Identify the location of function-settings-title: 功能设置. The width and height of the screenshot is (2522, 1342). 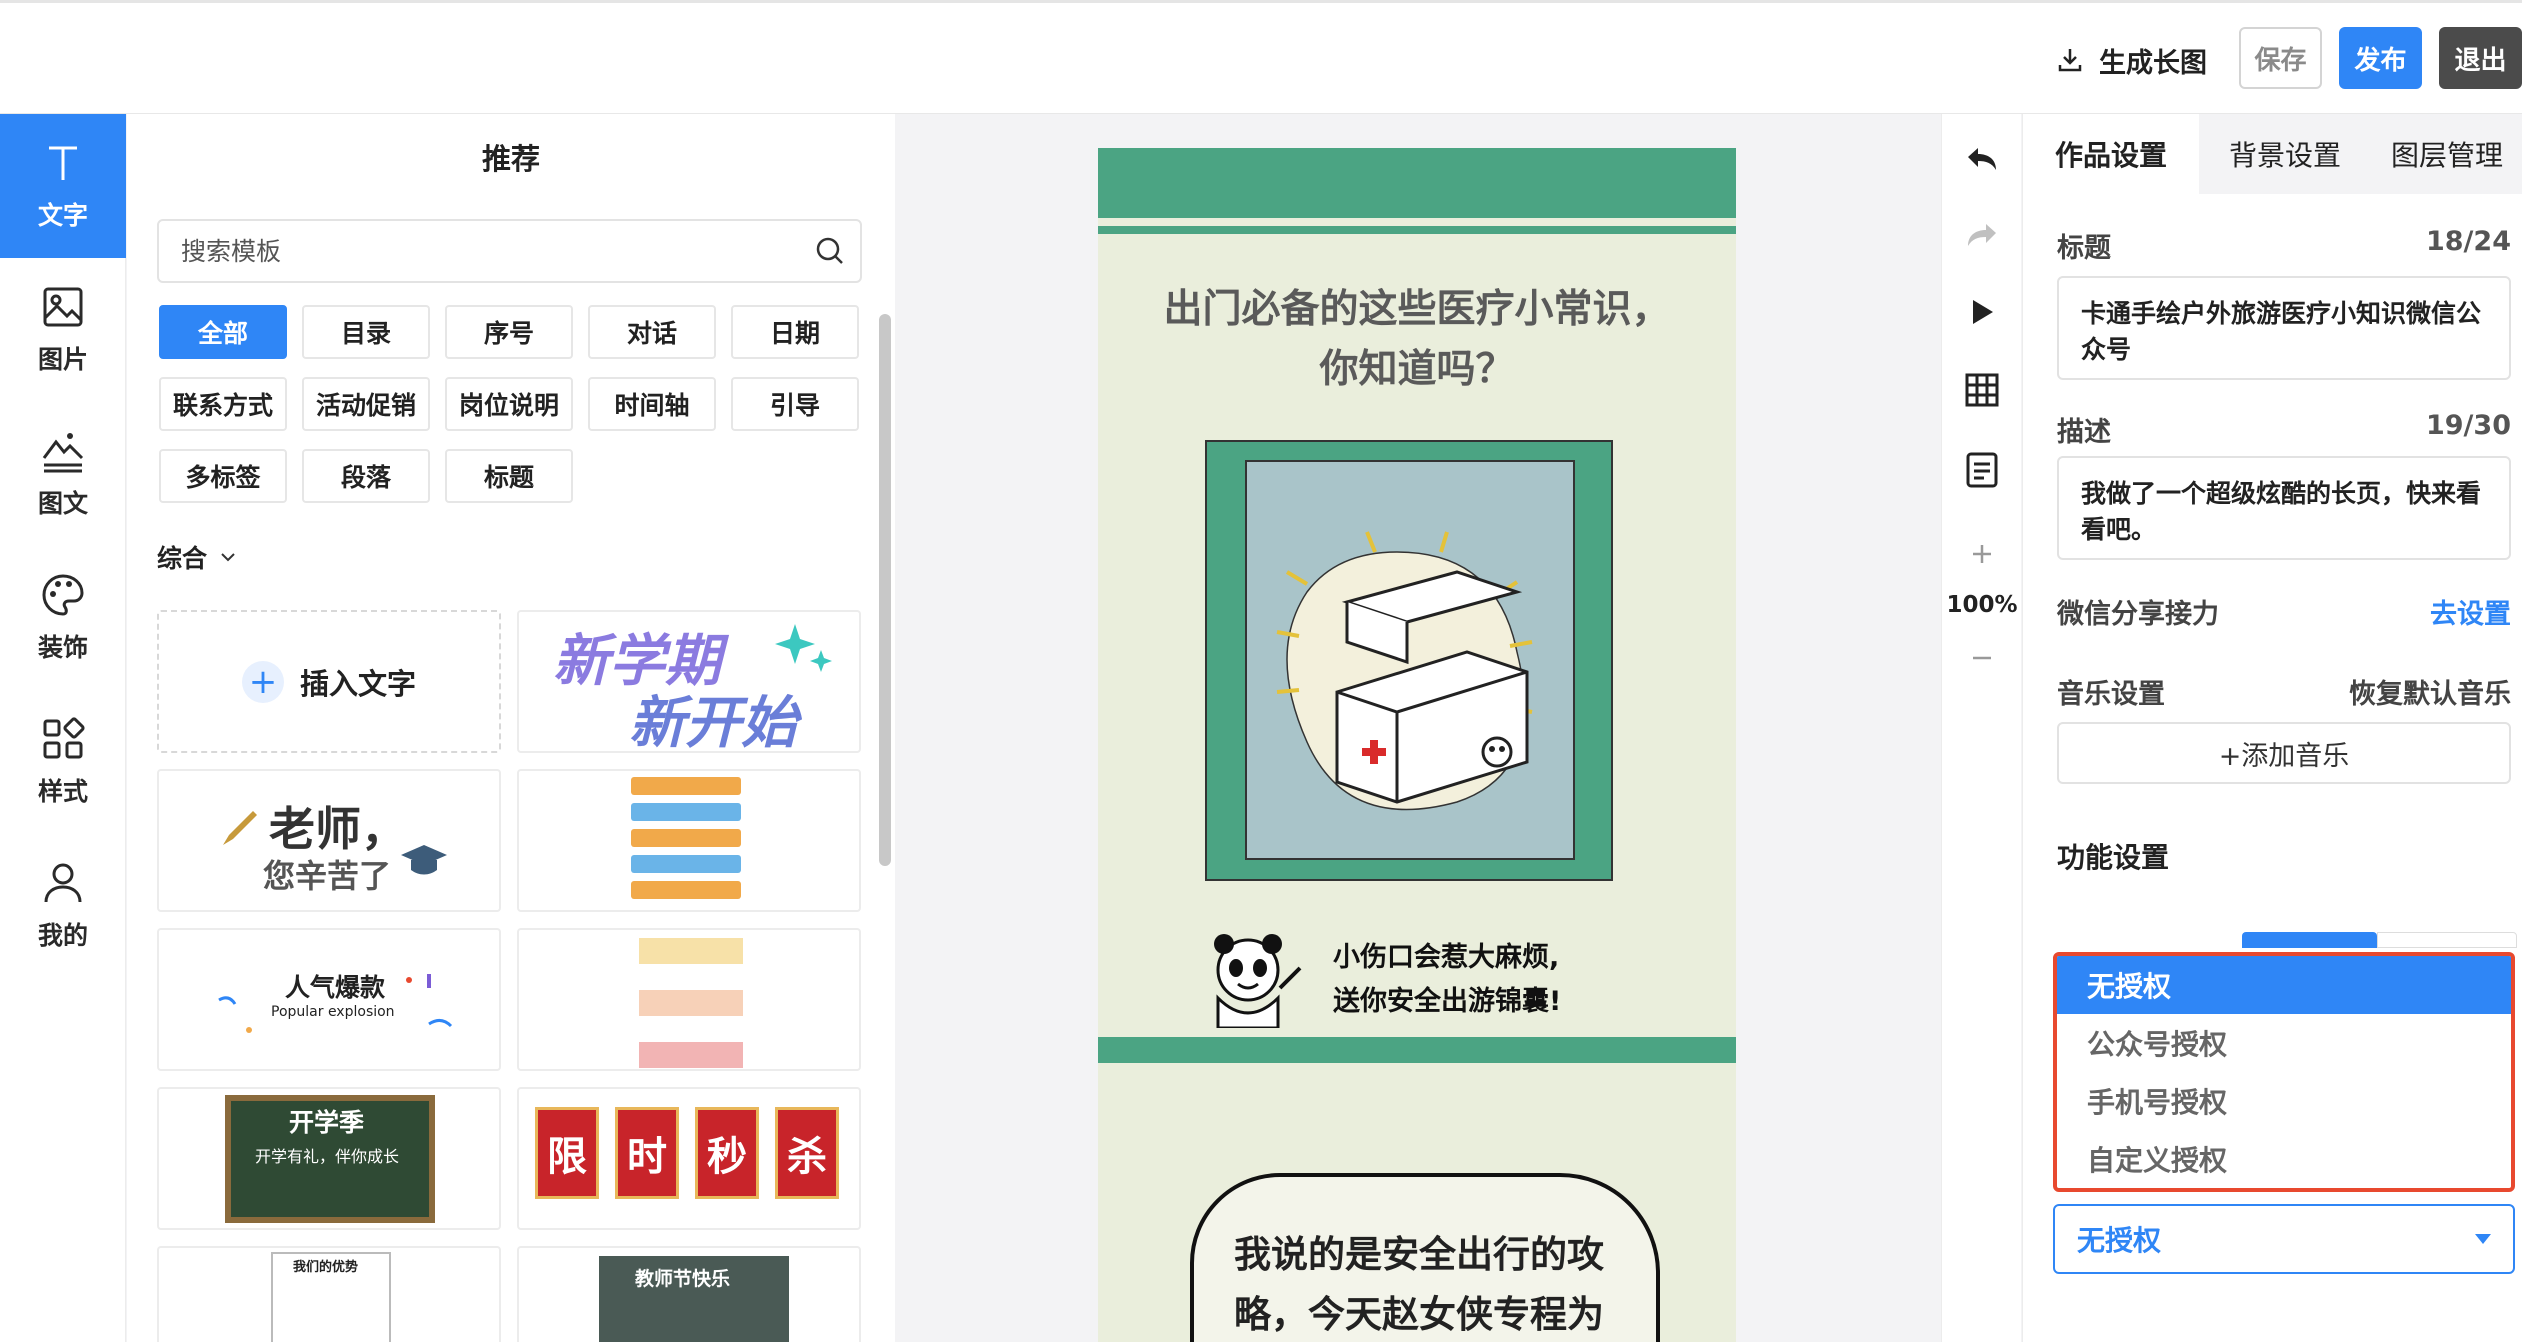
(2113, 857).